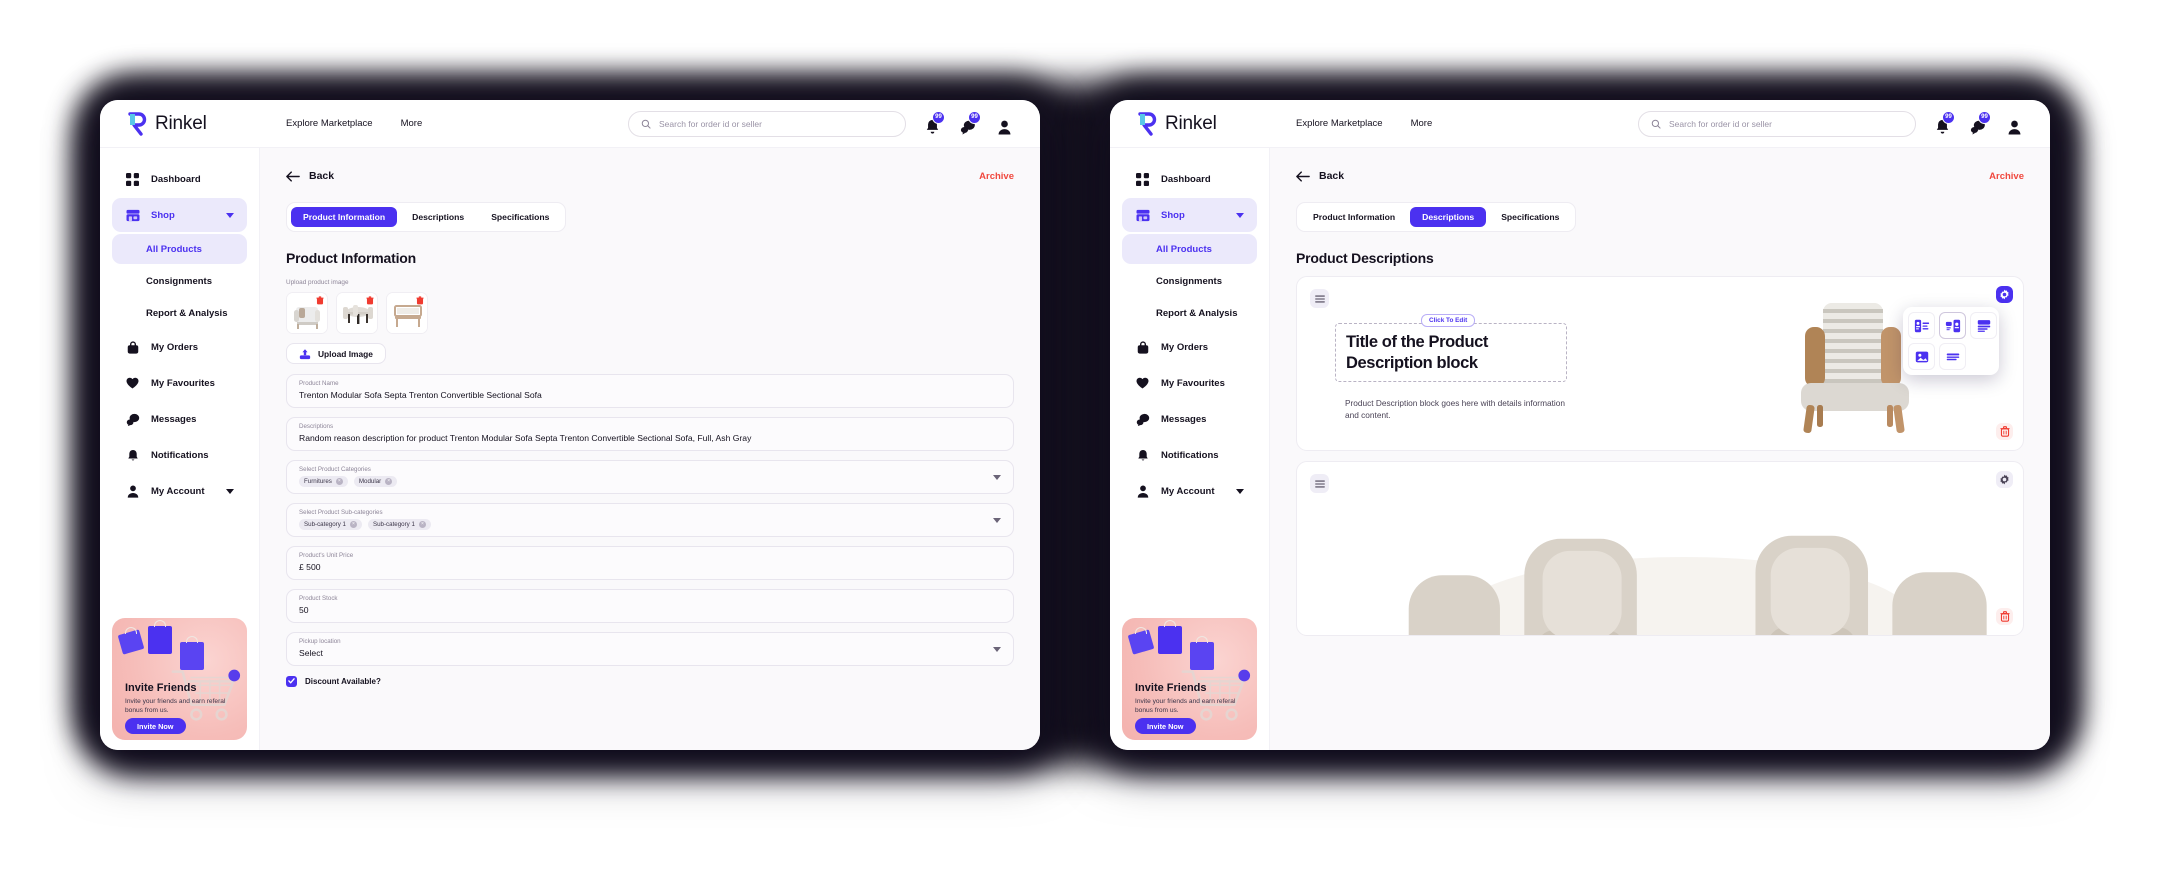 This screenshot has height=880, width=2160. I want to click on field-label: Product's Unit Price, so click(326, 555).